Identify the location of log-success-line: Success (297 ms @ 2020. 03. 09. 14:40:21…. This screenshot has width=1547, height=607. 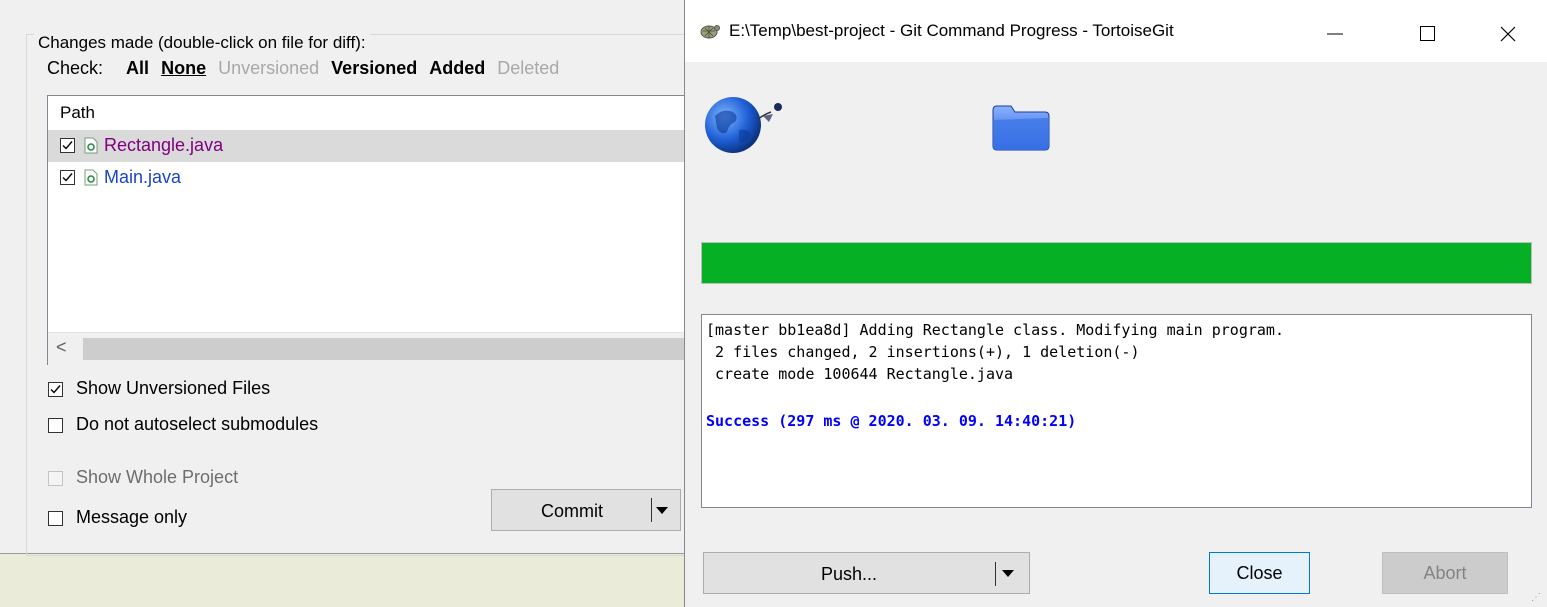
(891, 421).